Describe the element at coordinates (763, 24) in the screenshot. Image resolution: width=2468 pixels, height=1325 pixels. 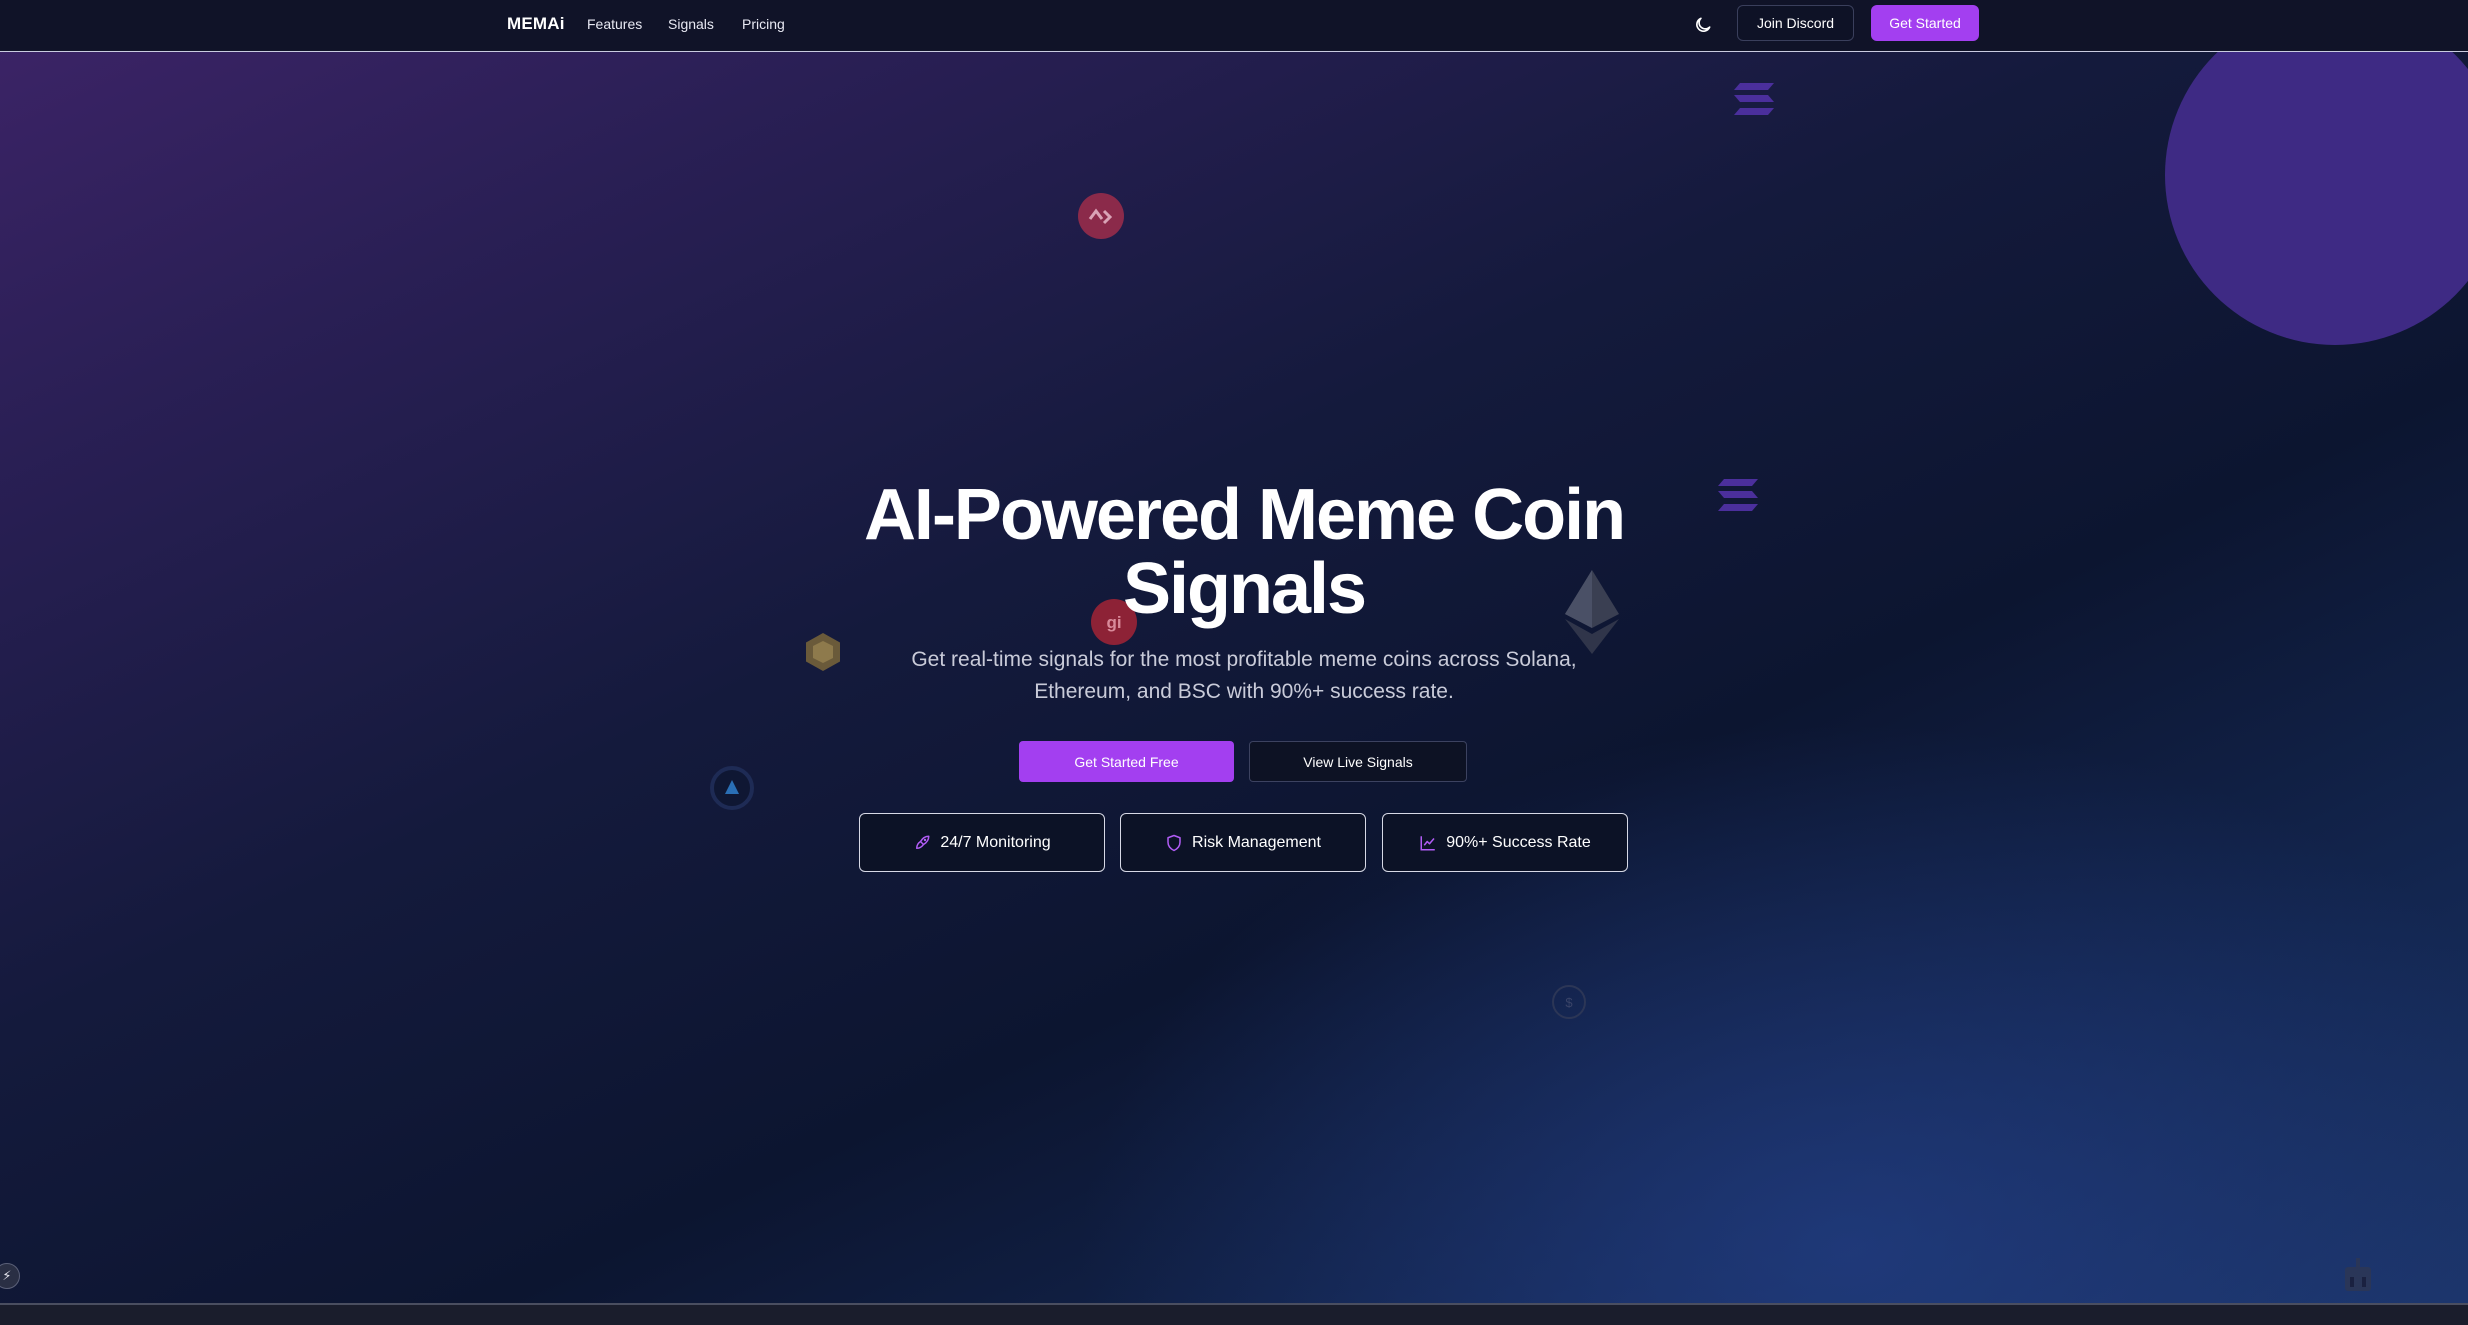
I see `nav-link-pricing: Pricing` at that location.